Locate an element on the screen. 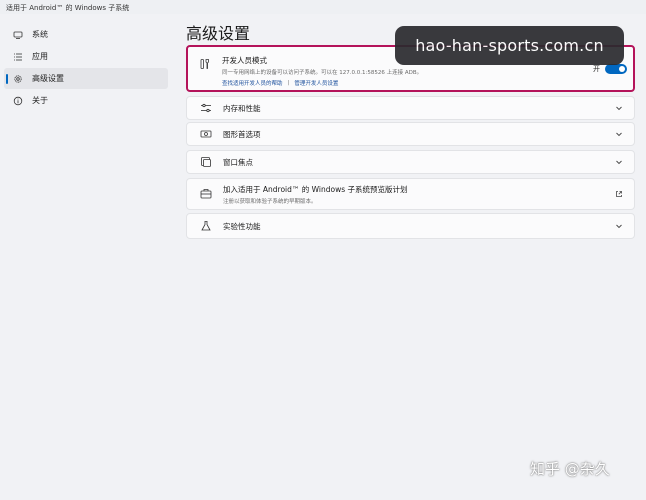 This screenshot has width=646, height=500. preview-program-icon is located at coordinates (206, 194).